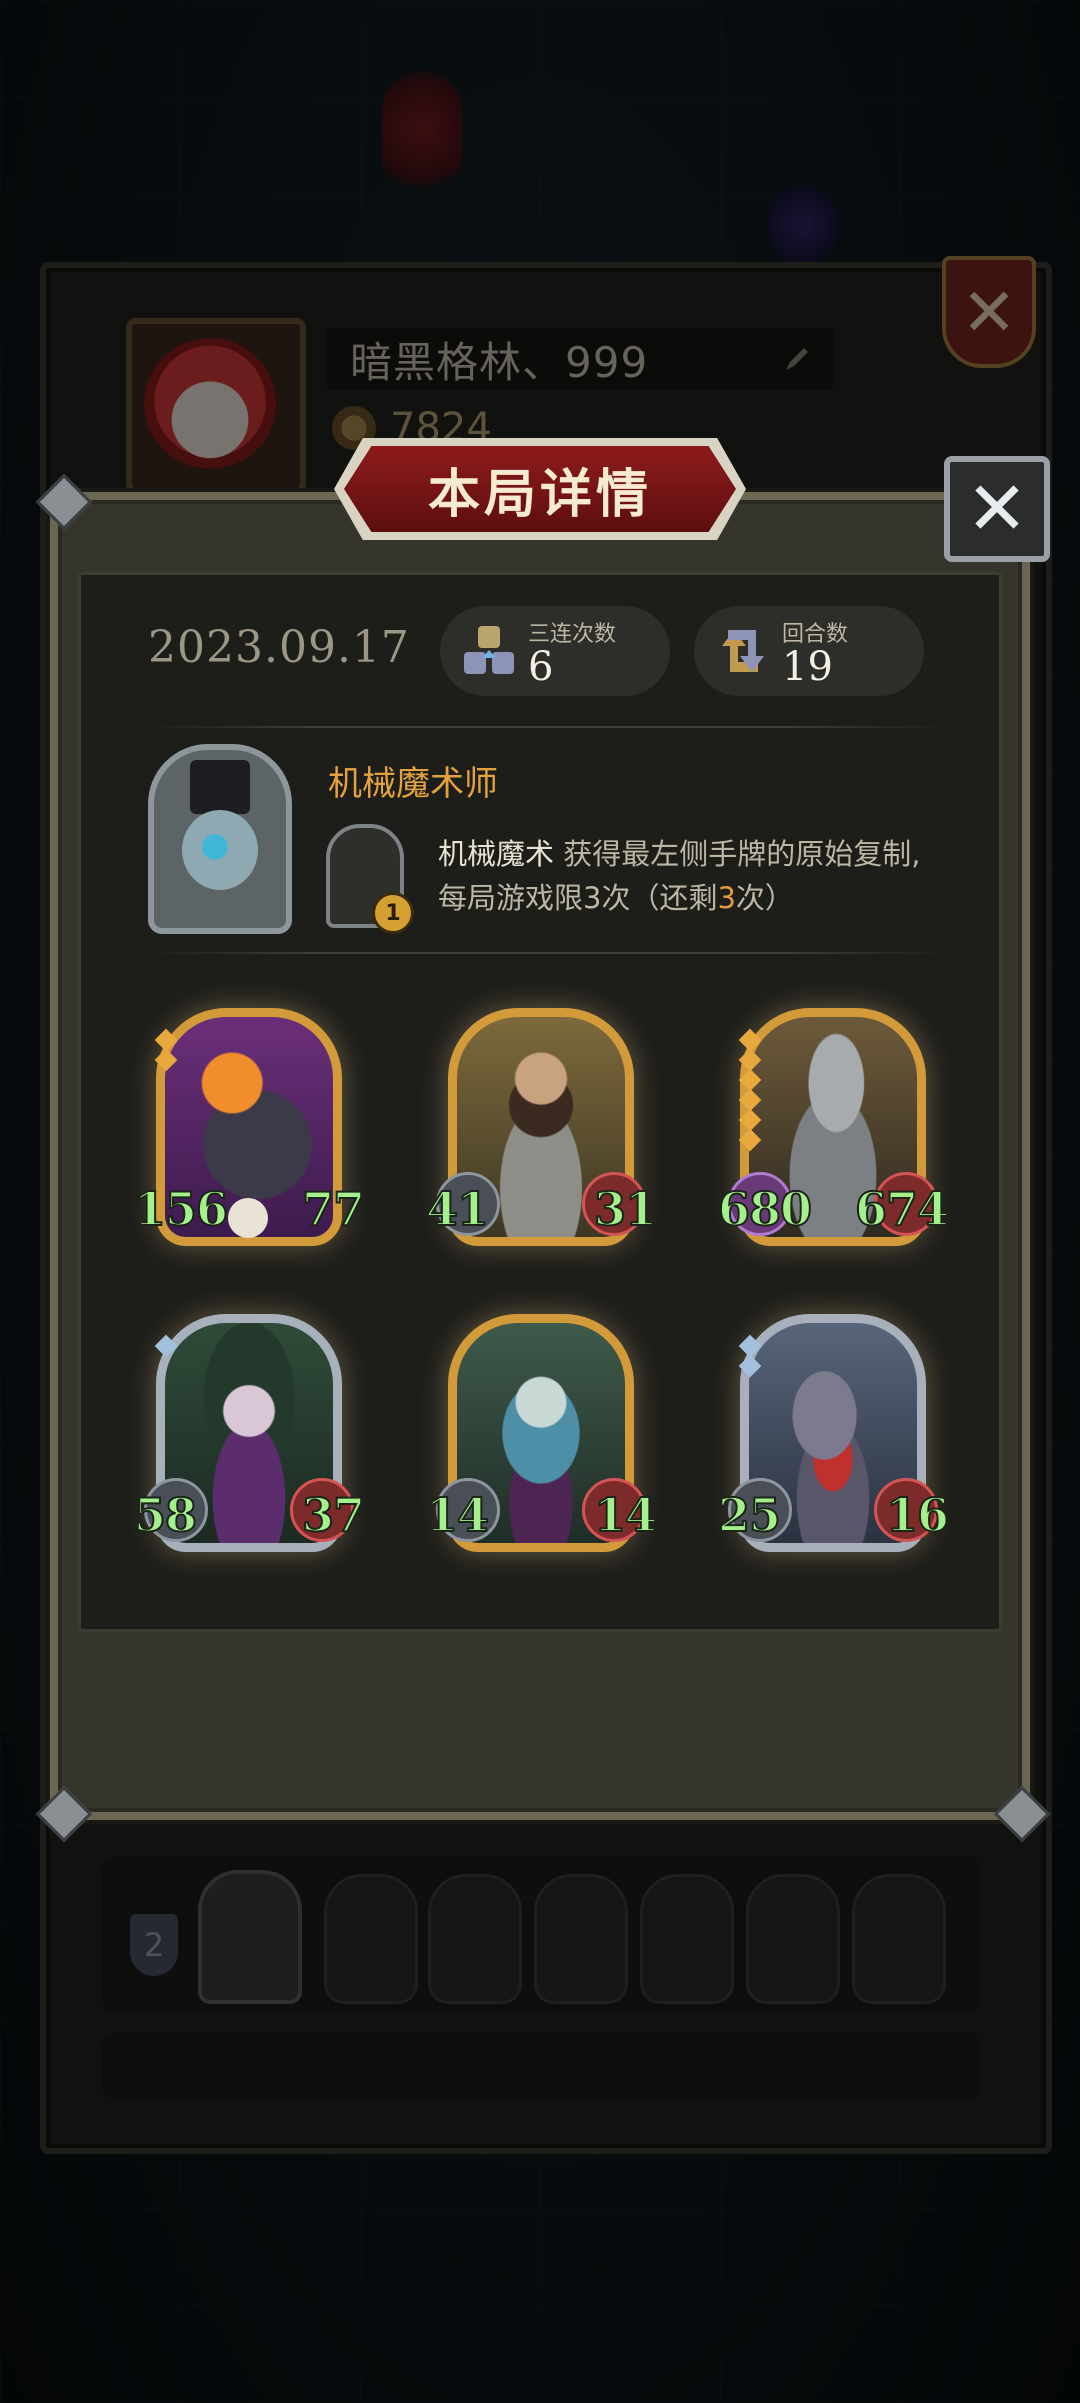 The width and height of the screenshot is (1080, 2403). I want to click on stat-value: 19, so click(807, 667).